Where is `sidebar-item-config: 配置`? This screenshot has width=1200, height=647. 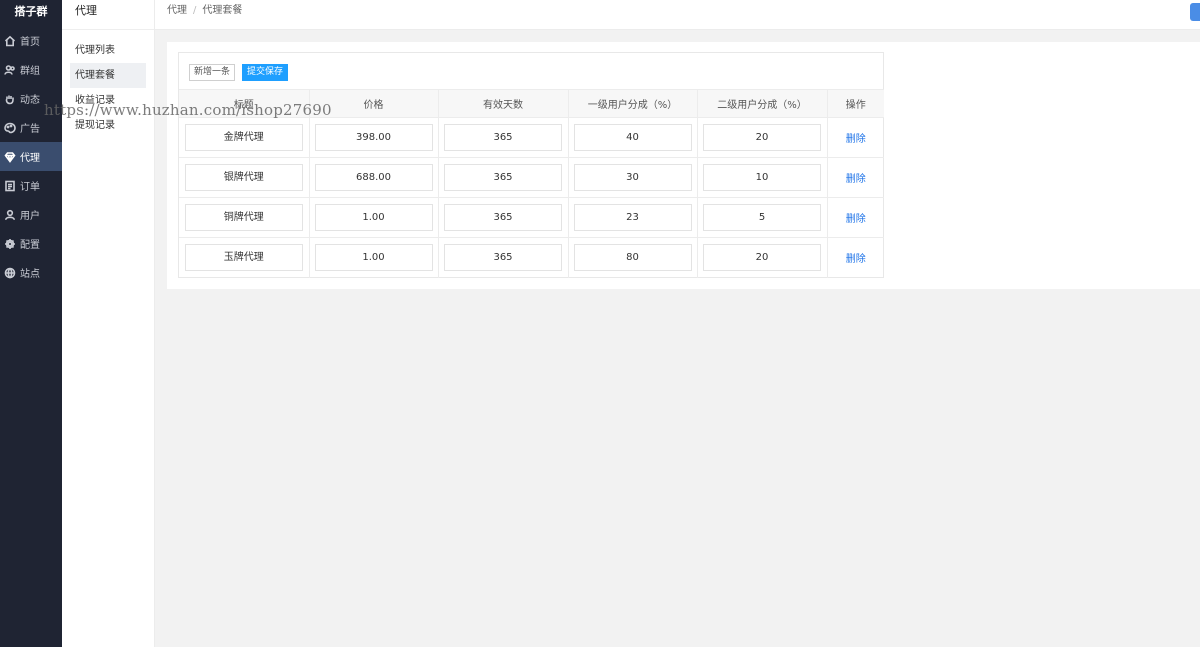
sidebar-item-config: 配置 is located at coordinates (31, 243).